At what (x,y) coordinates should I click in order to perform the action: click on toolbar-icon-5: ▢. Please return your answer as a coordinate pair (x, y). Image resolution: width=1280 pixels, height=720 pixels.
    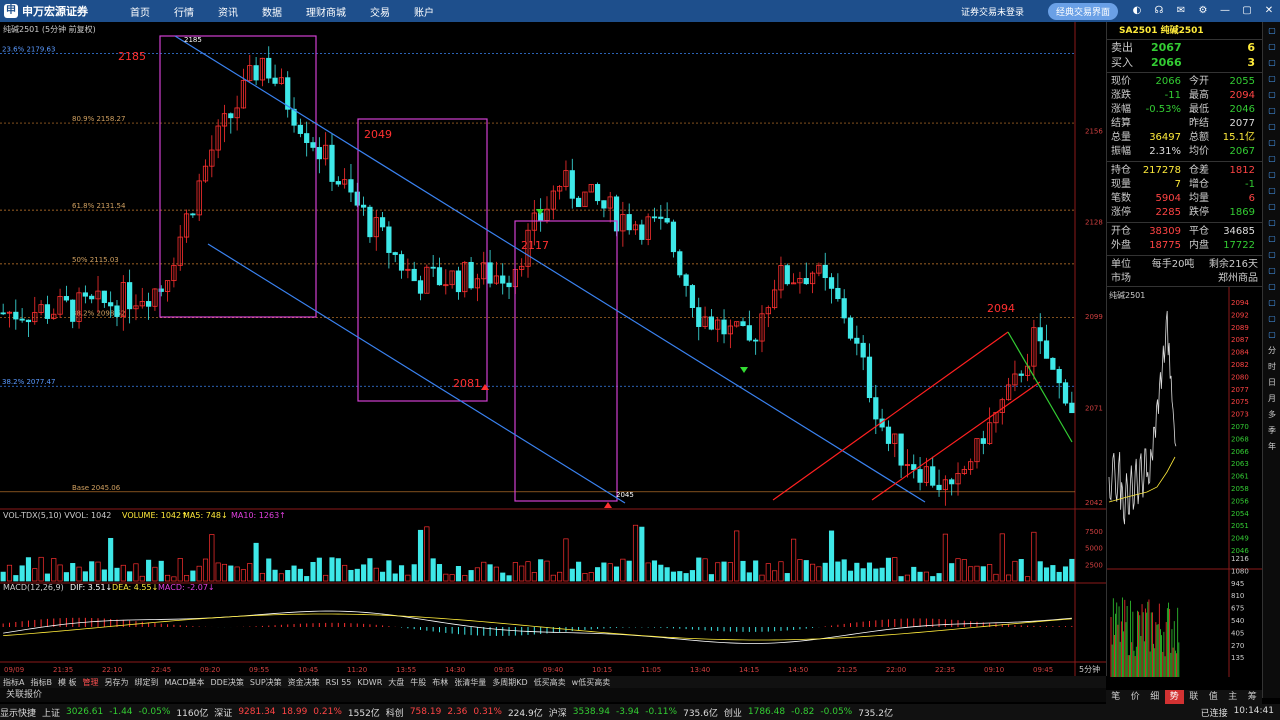
    Looking at the image, I should click on (1272, 111).